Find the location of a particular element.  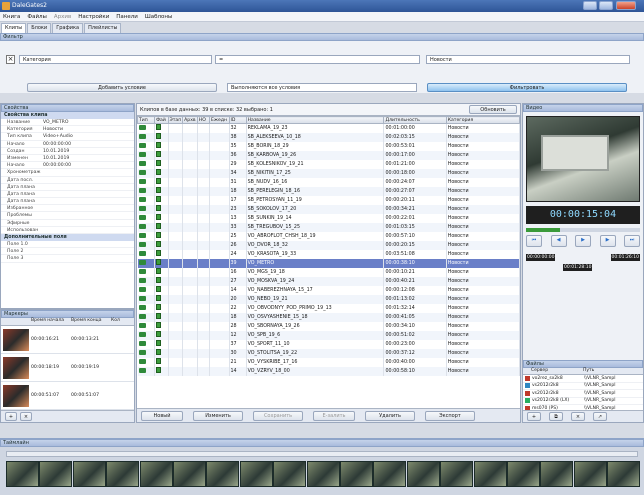

property-row: Создан 10.01.2019 is located at coordinates (67, 151).